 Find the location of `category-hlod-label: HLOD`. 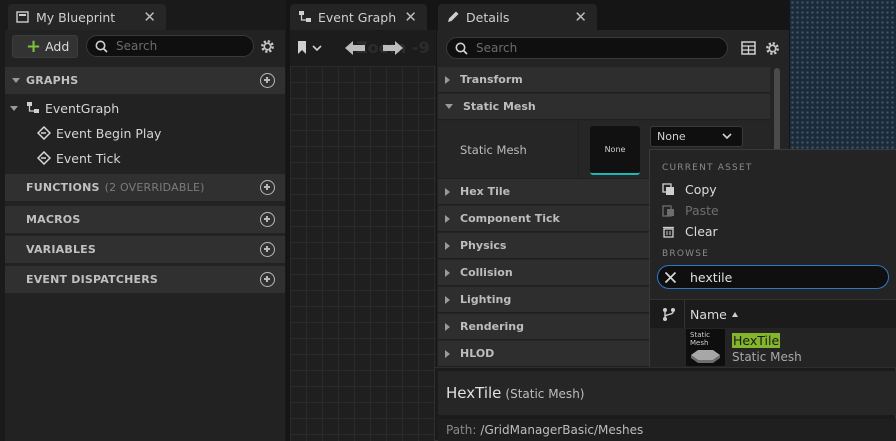

category-hlod-label: HLOD is located at coordinates (477, 353).